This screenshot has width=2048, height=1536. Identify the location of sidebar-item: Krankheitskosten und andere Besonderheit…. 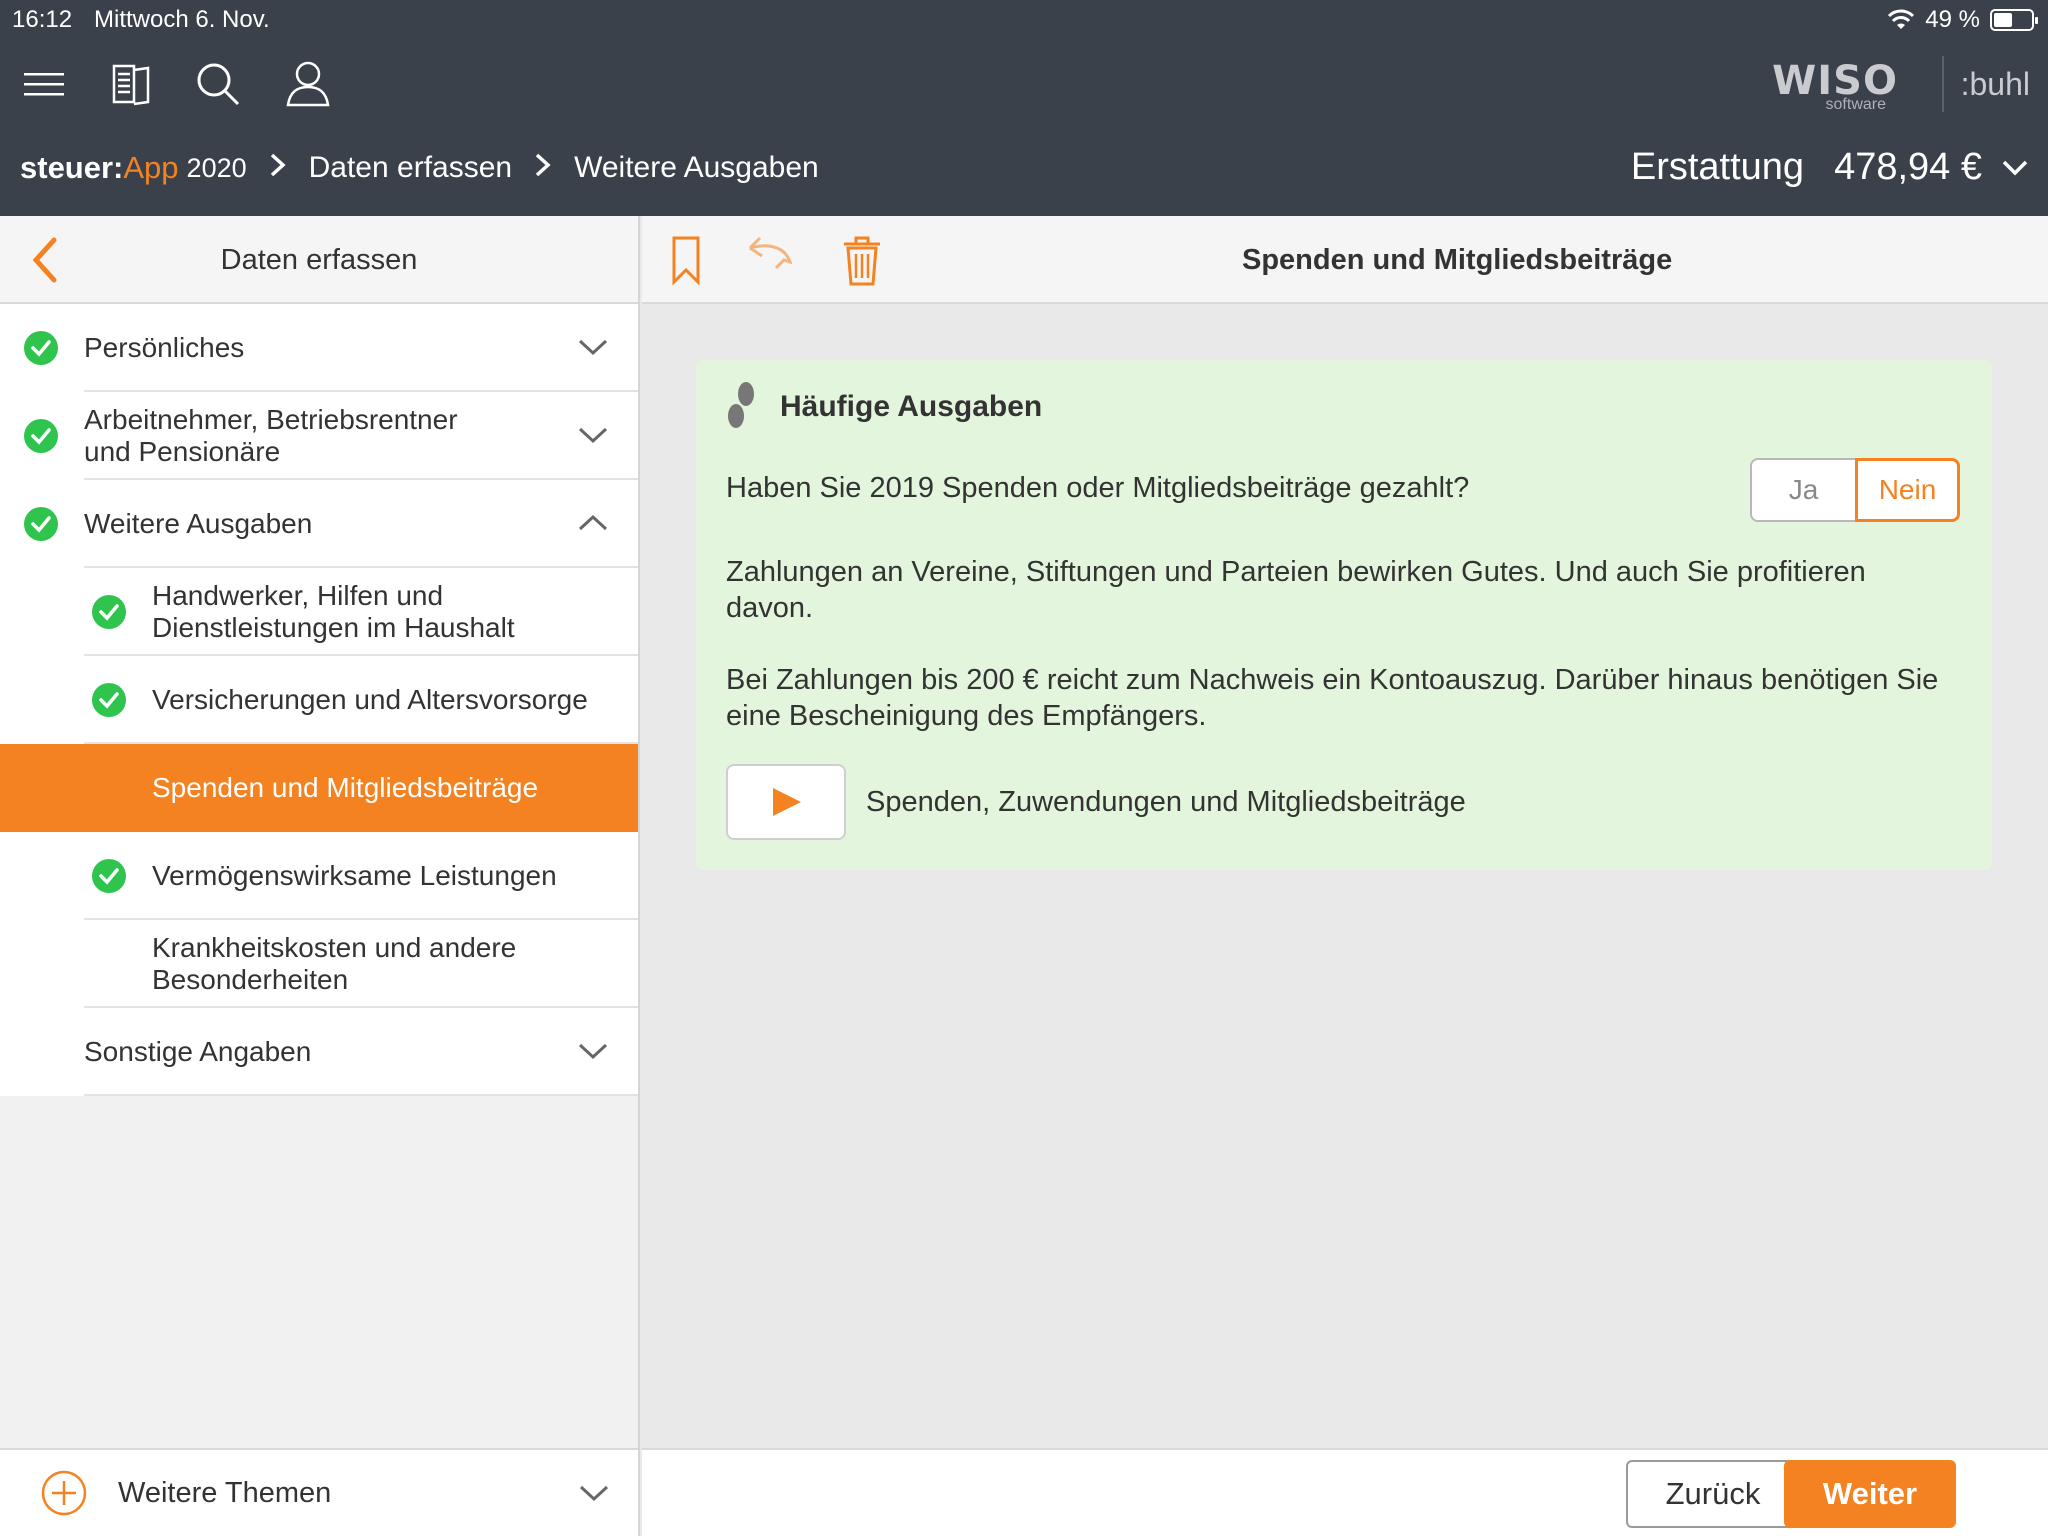
(319, 964).